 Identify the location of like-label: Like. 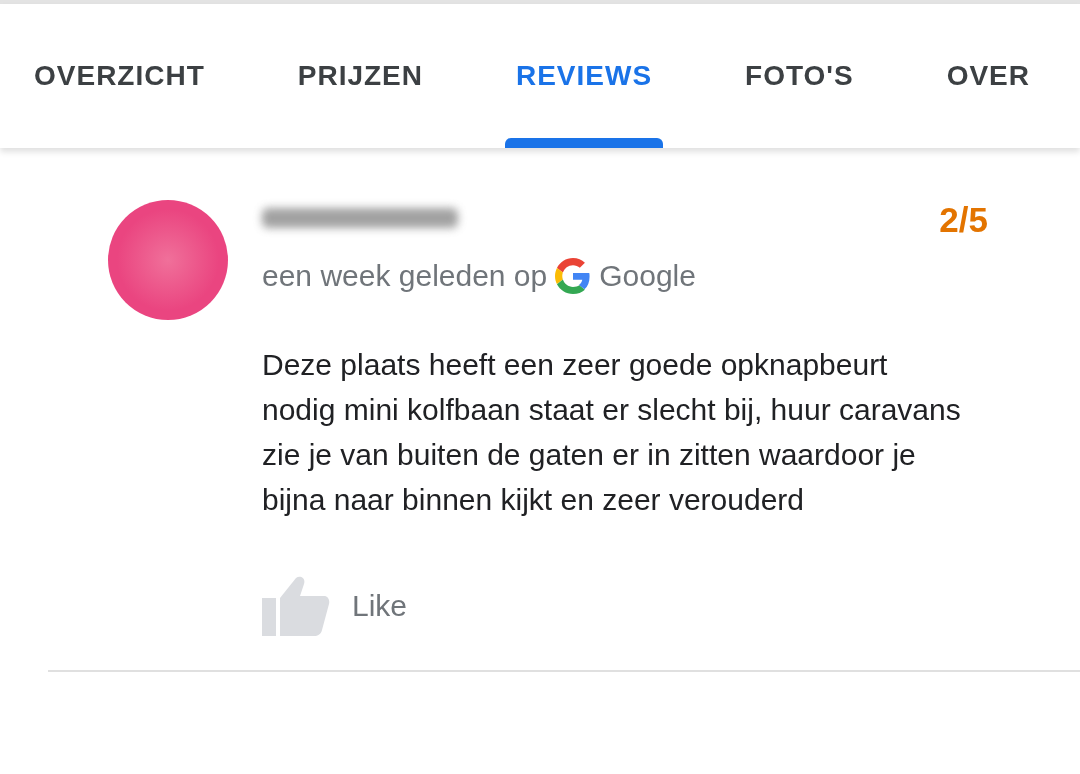
(380, 606).